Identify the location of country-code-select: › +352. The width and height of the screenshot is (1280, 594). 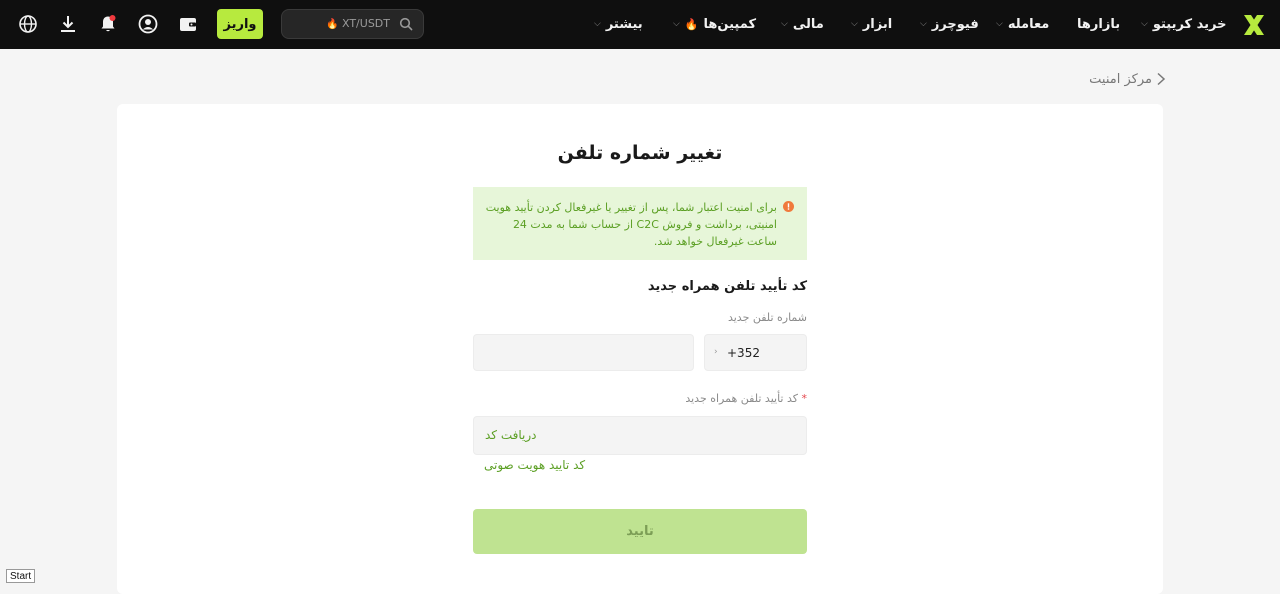
(755, 352).